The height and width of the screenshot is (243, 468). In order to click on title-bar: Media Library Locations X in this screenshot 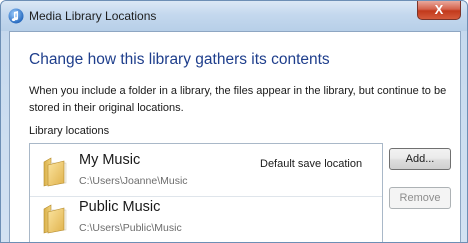, I will do `click(234, 16)`.